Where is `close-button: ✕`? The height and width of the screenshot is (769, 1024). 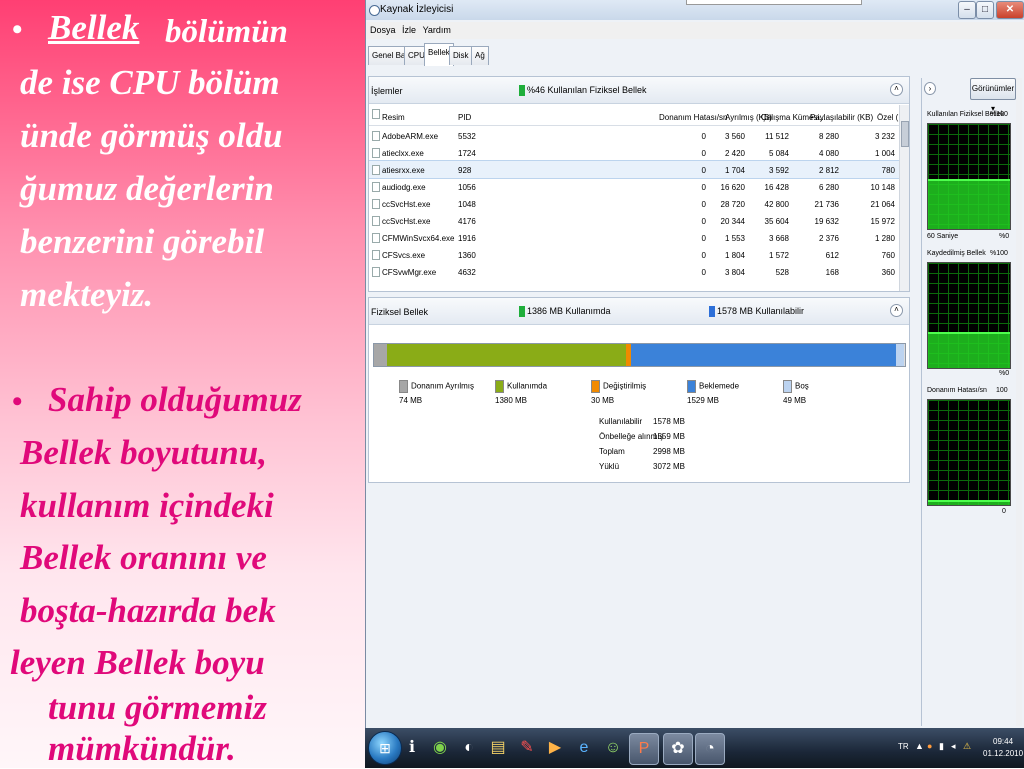 close-button: ✕ is located at coordinates (1010, 10).